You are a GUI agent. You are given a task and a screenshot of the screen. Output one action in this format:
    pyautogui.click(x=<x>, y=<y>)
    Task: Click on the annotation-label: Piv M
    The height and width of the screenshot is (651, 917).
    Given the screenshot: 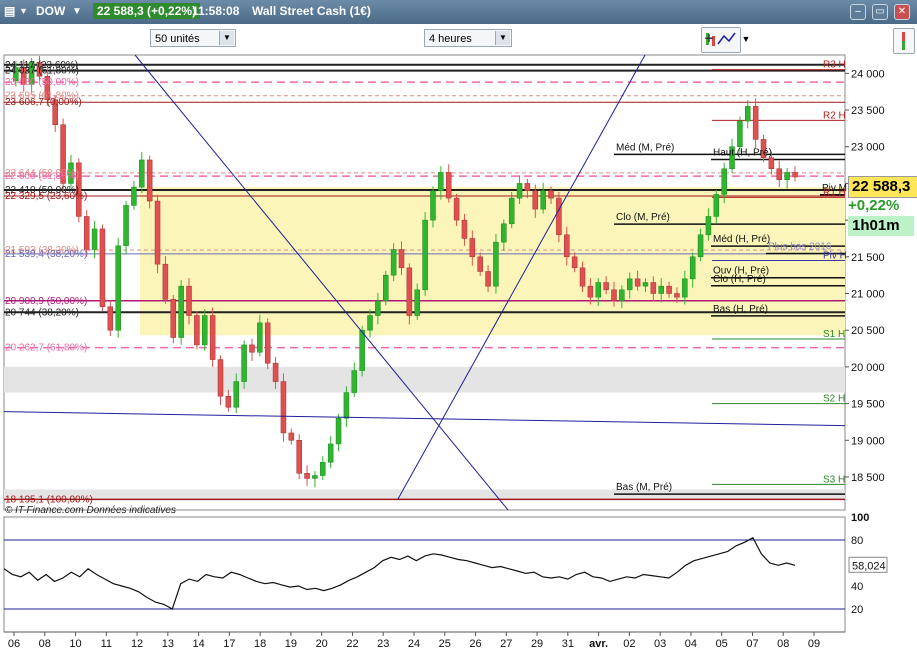 What is the action you would take?
    pyautogui.click(x=834, y=188)
    